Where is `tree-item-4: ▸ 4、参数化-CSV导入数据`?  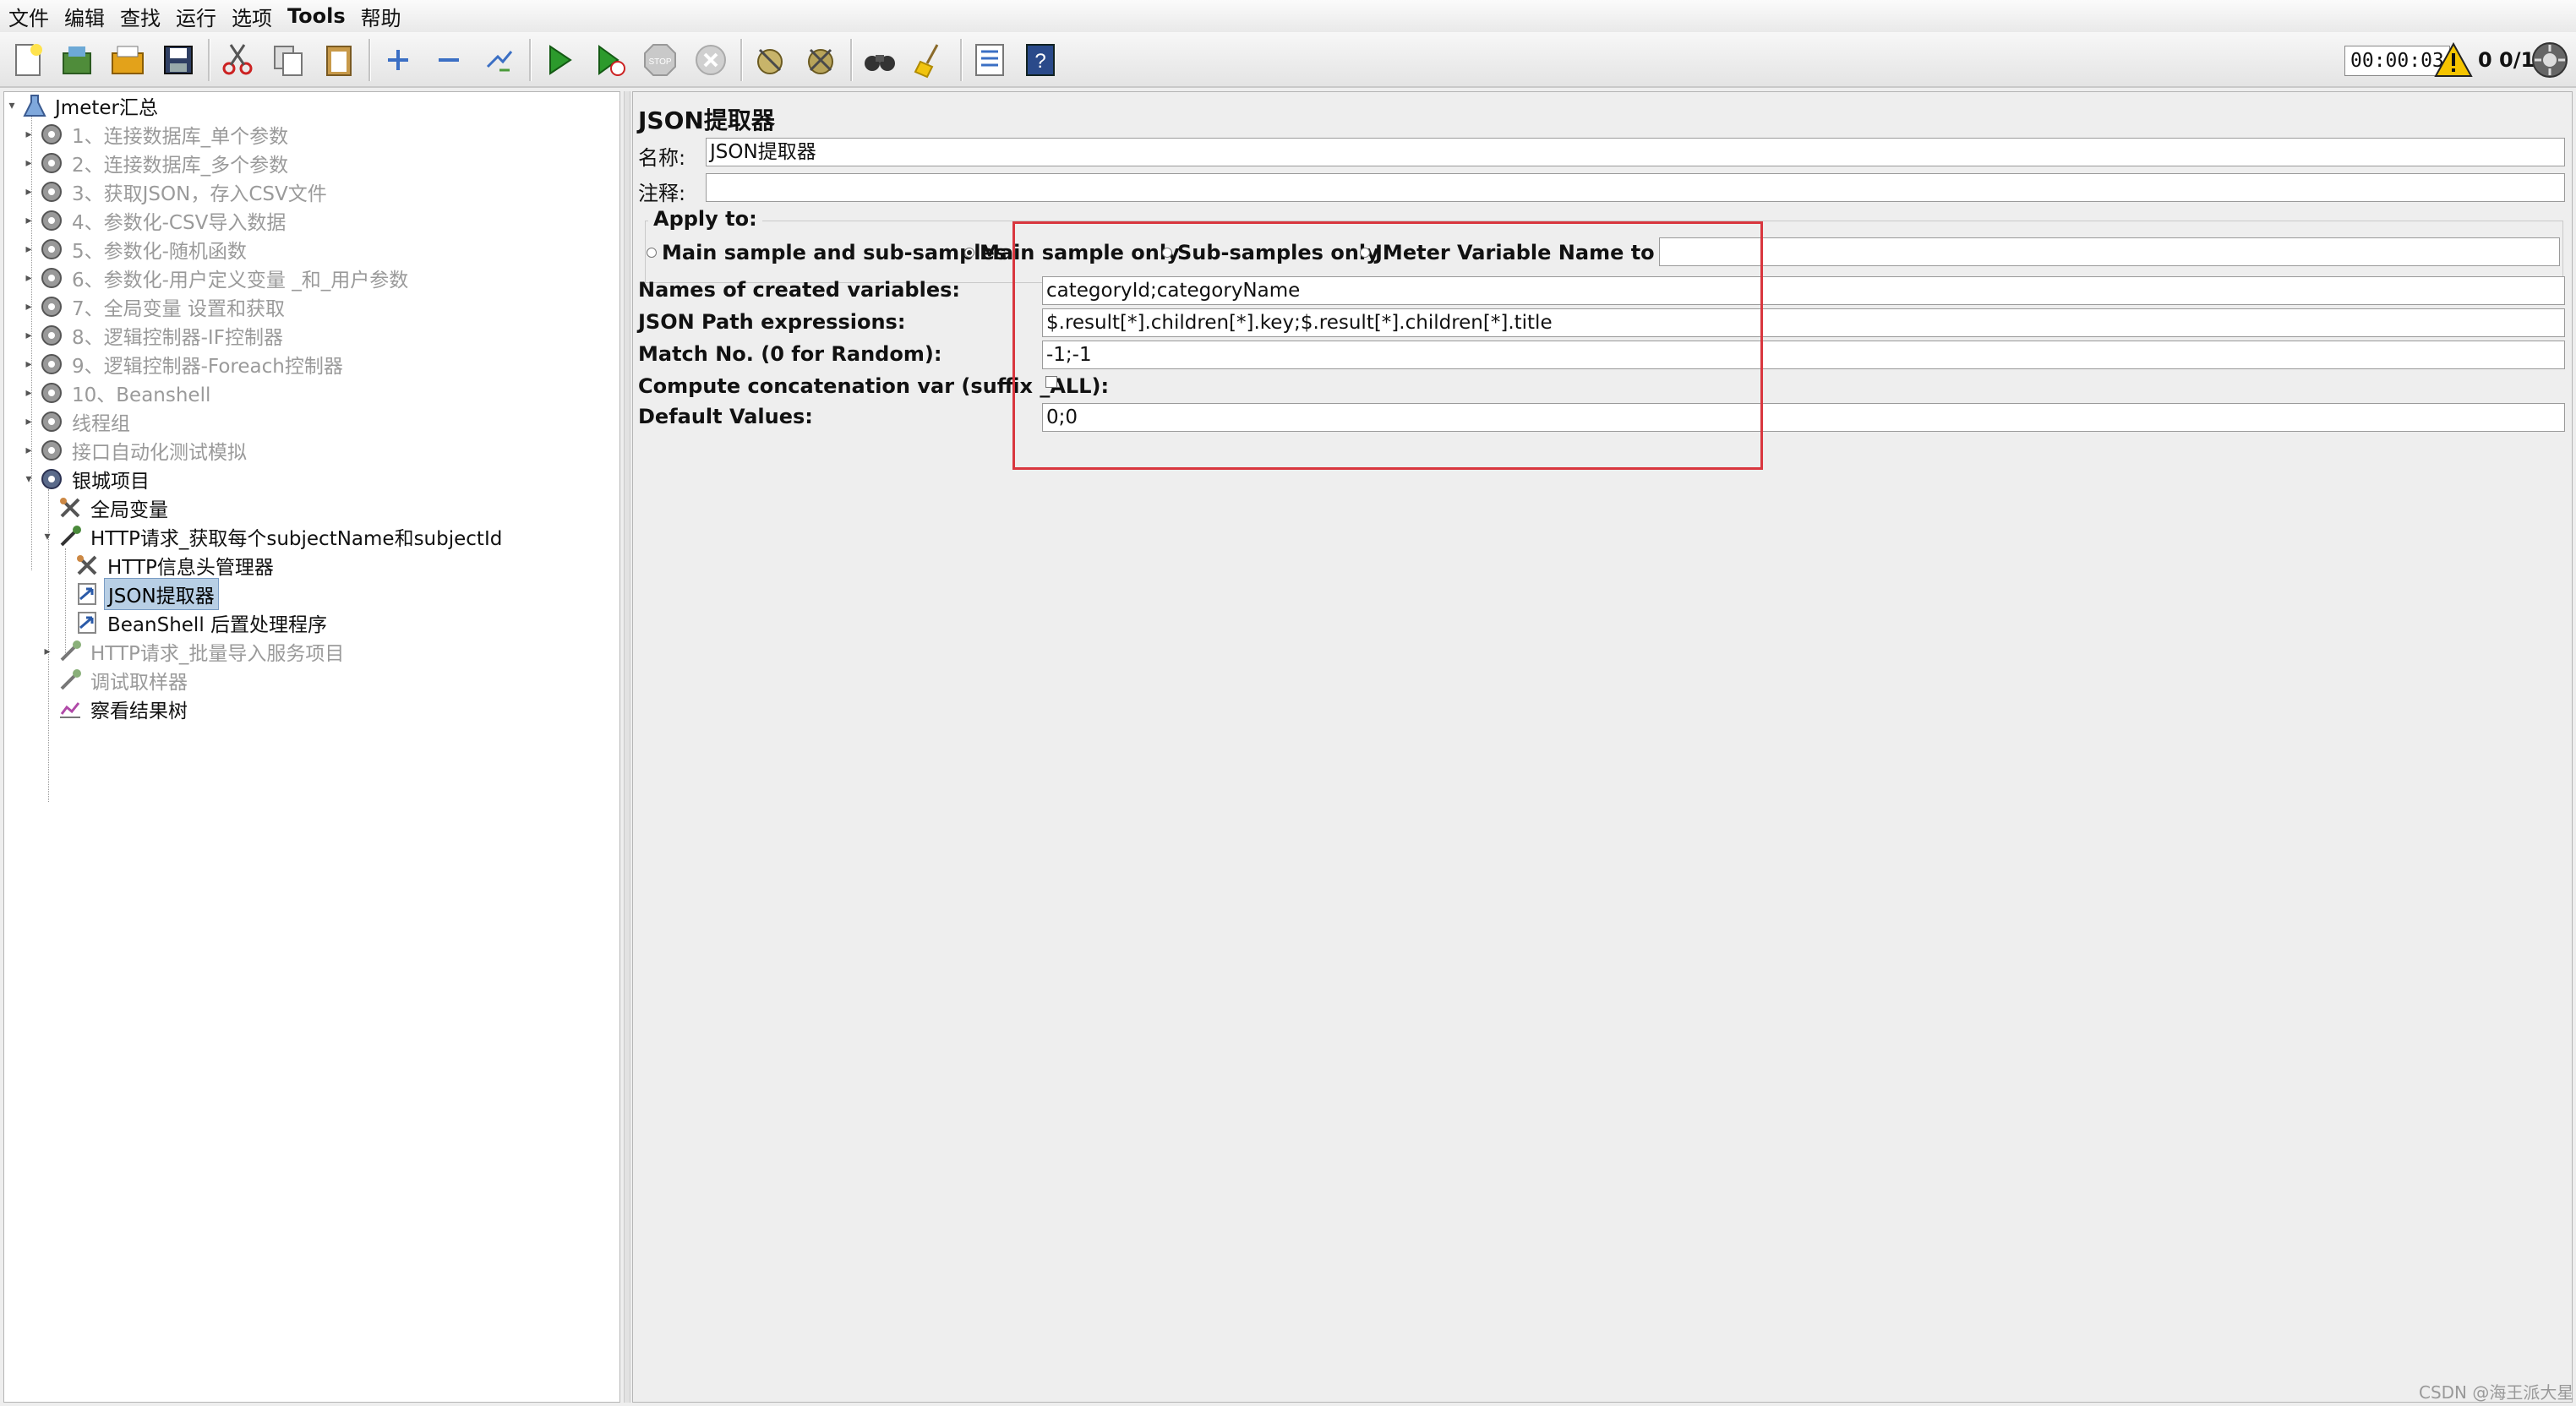
tree-item-4: ▸ 4、参数化-CSV导入数据 is located at coordinates (156, 220).